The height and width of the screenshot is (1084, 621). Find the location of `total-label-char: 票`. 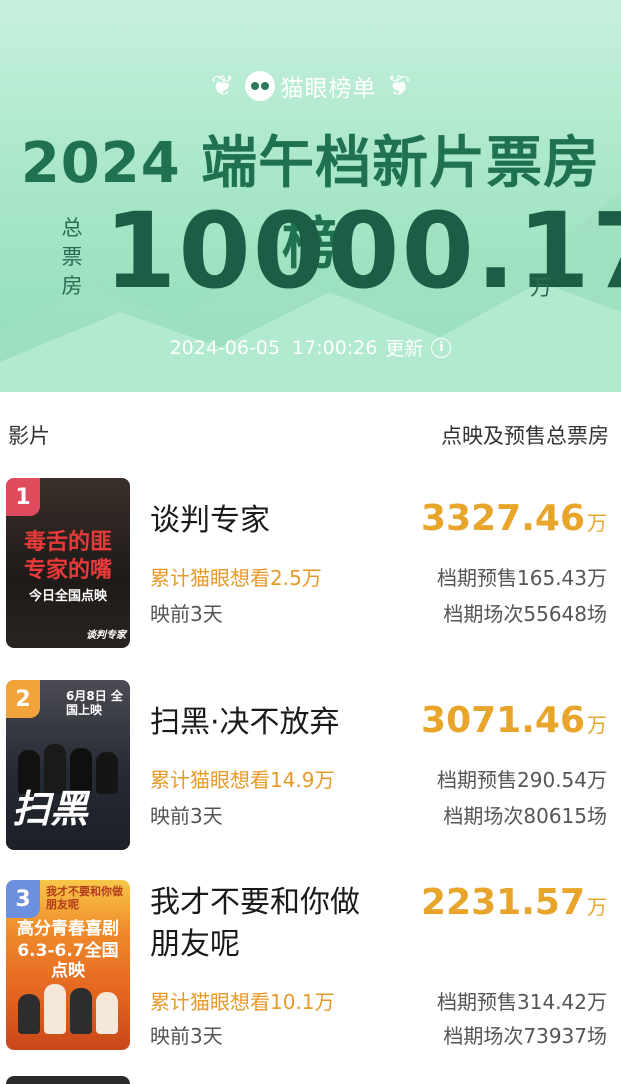

total-label-char: 票 is located at coordinates (72, 257).